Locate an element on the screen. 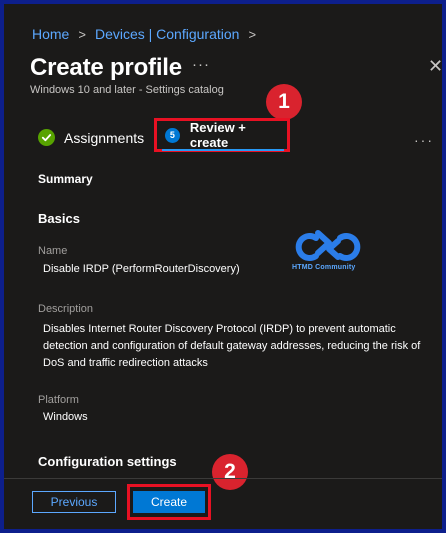 The width and height of the screenshot is (446, 533). previous-button: Previous is located at coordinates (74, 502).